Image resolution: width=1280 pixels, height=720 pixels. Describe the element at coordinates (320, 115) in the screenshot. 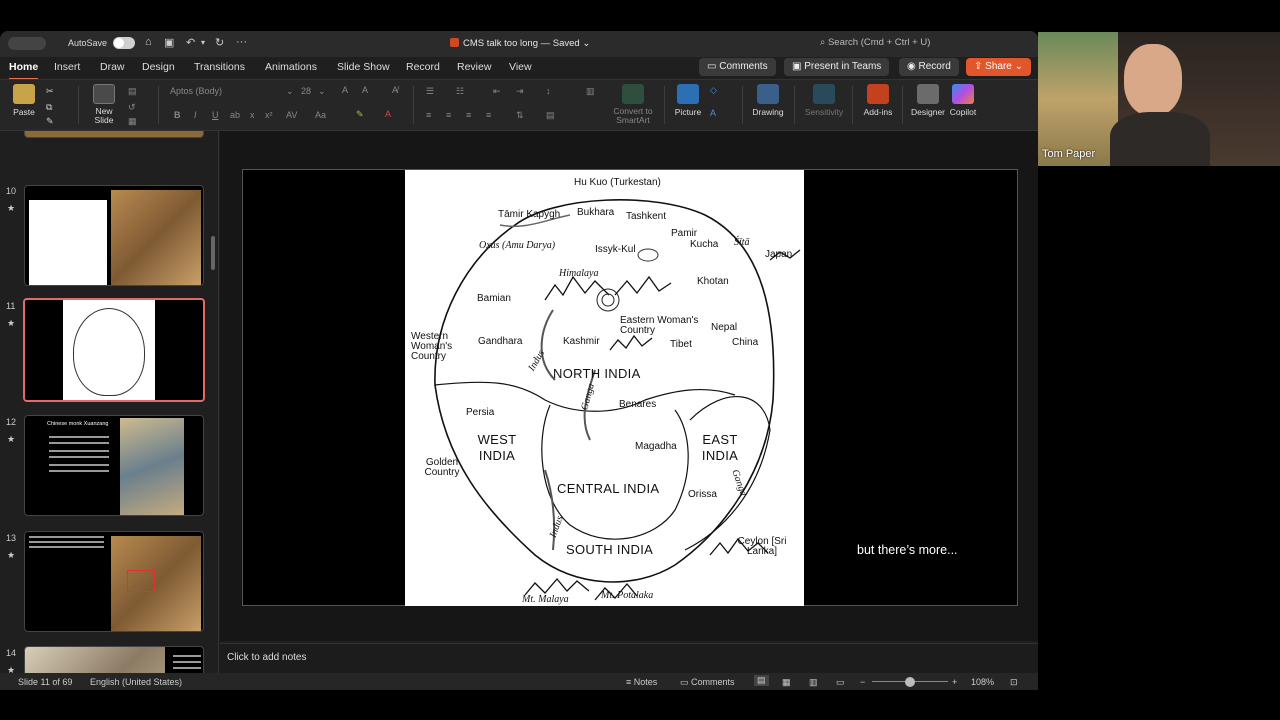

I see `change-case-icon: Aa` at that location.